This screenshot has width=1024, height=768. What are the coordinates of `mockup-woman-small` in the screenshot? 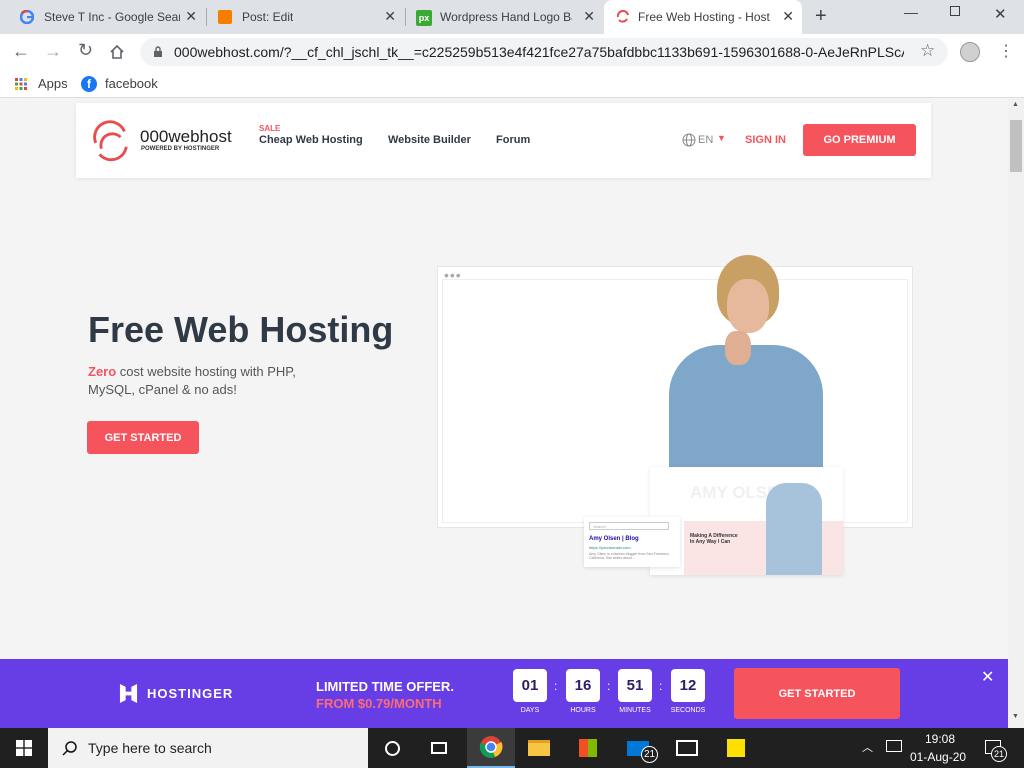 It's located at (794, 529).